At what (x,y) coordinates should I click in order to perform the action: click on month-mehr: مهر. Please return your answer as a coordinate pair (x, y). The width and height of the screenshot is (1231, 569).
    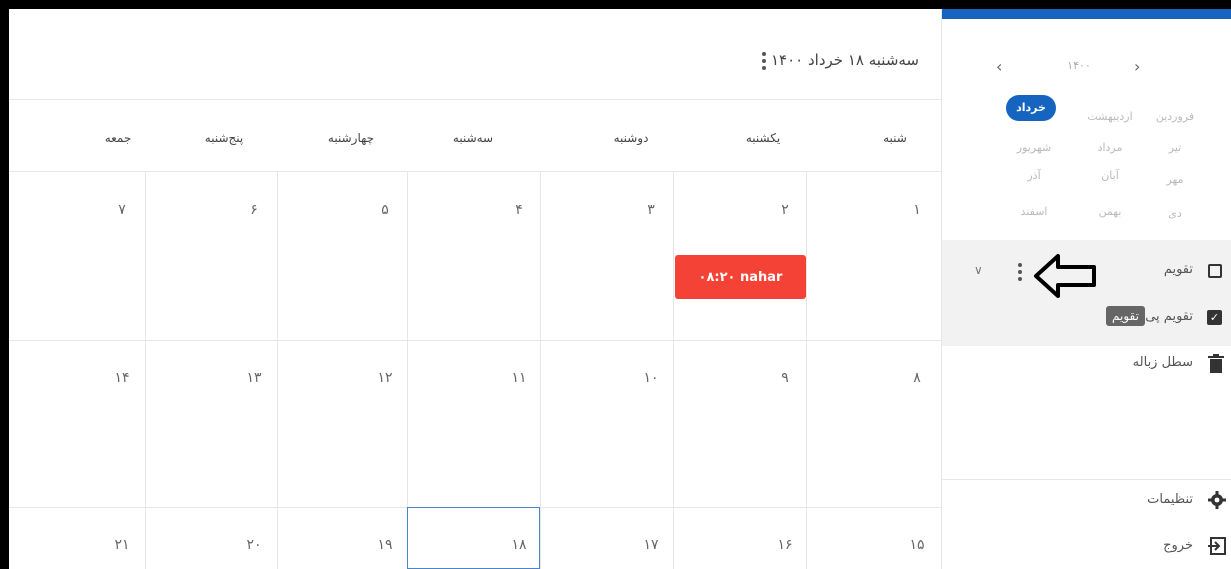
    Looking at the image, I should click on (1175, 179).